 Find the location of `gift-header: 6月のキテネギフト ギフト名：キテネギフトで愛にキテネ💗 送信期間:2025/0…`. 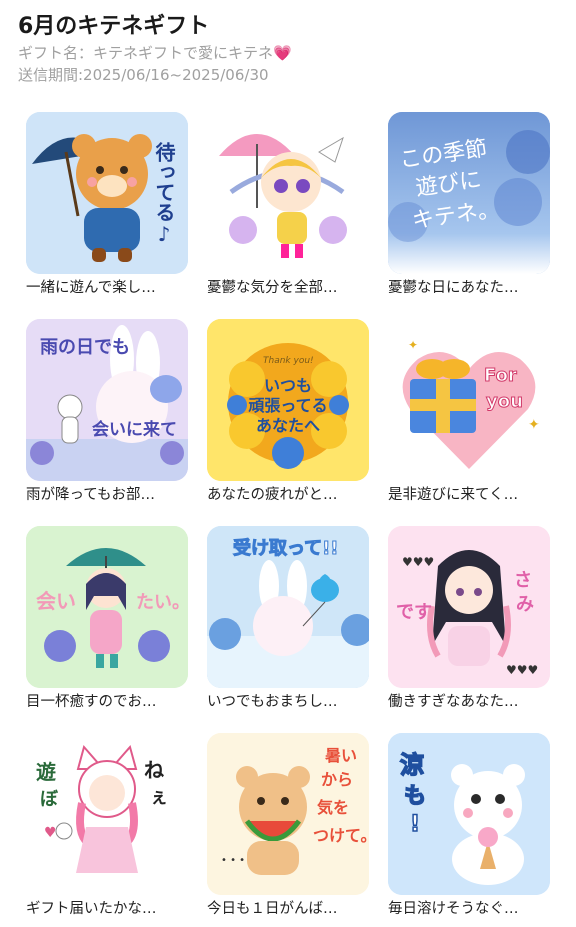

gift-header: 6月のキテネギフト ギフト名：キテネギフトで愛にキテネ💗 送信期間:2025/0… is located at coordinates (288, 43).